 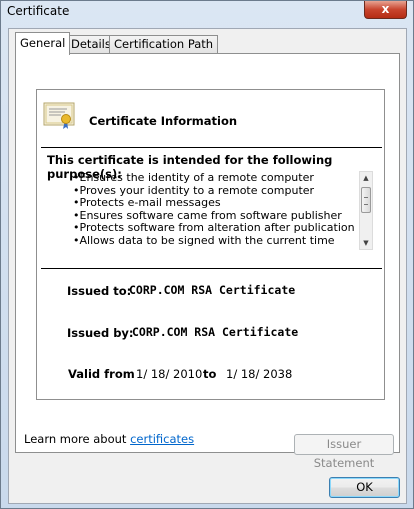 I want to click on tab-general: General, so click(x=43, y=43).